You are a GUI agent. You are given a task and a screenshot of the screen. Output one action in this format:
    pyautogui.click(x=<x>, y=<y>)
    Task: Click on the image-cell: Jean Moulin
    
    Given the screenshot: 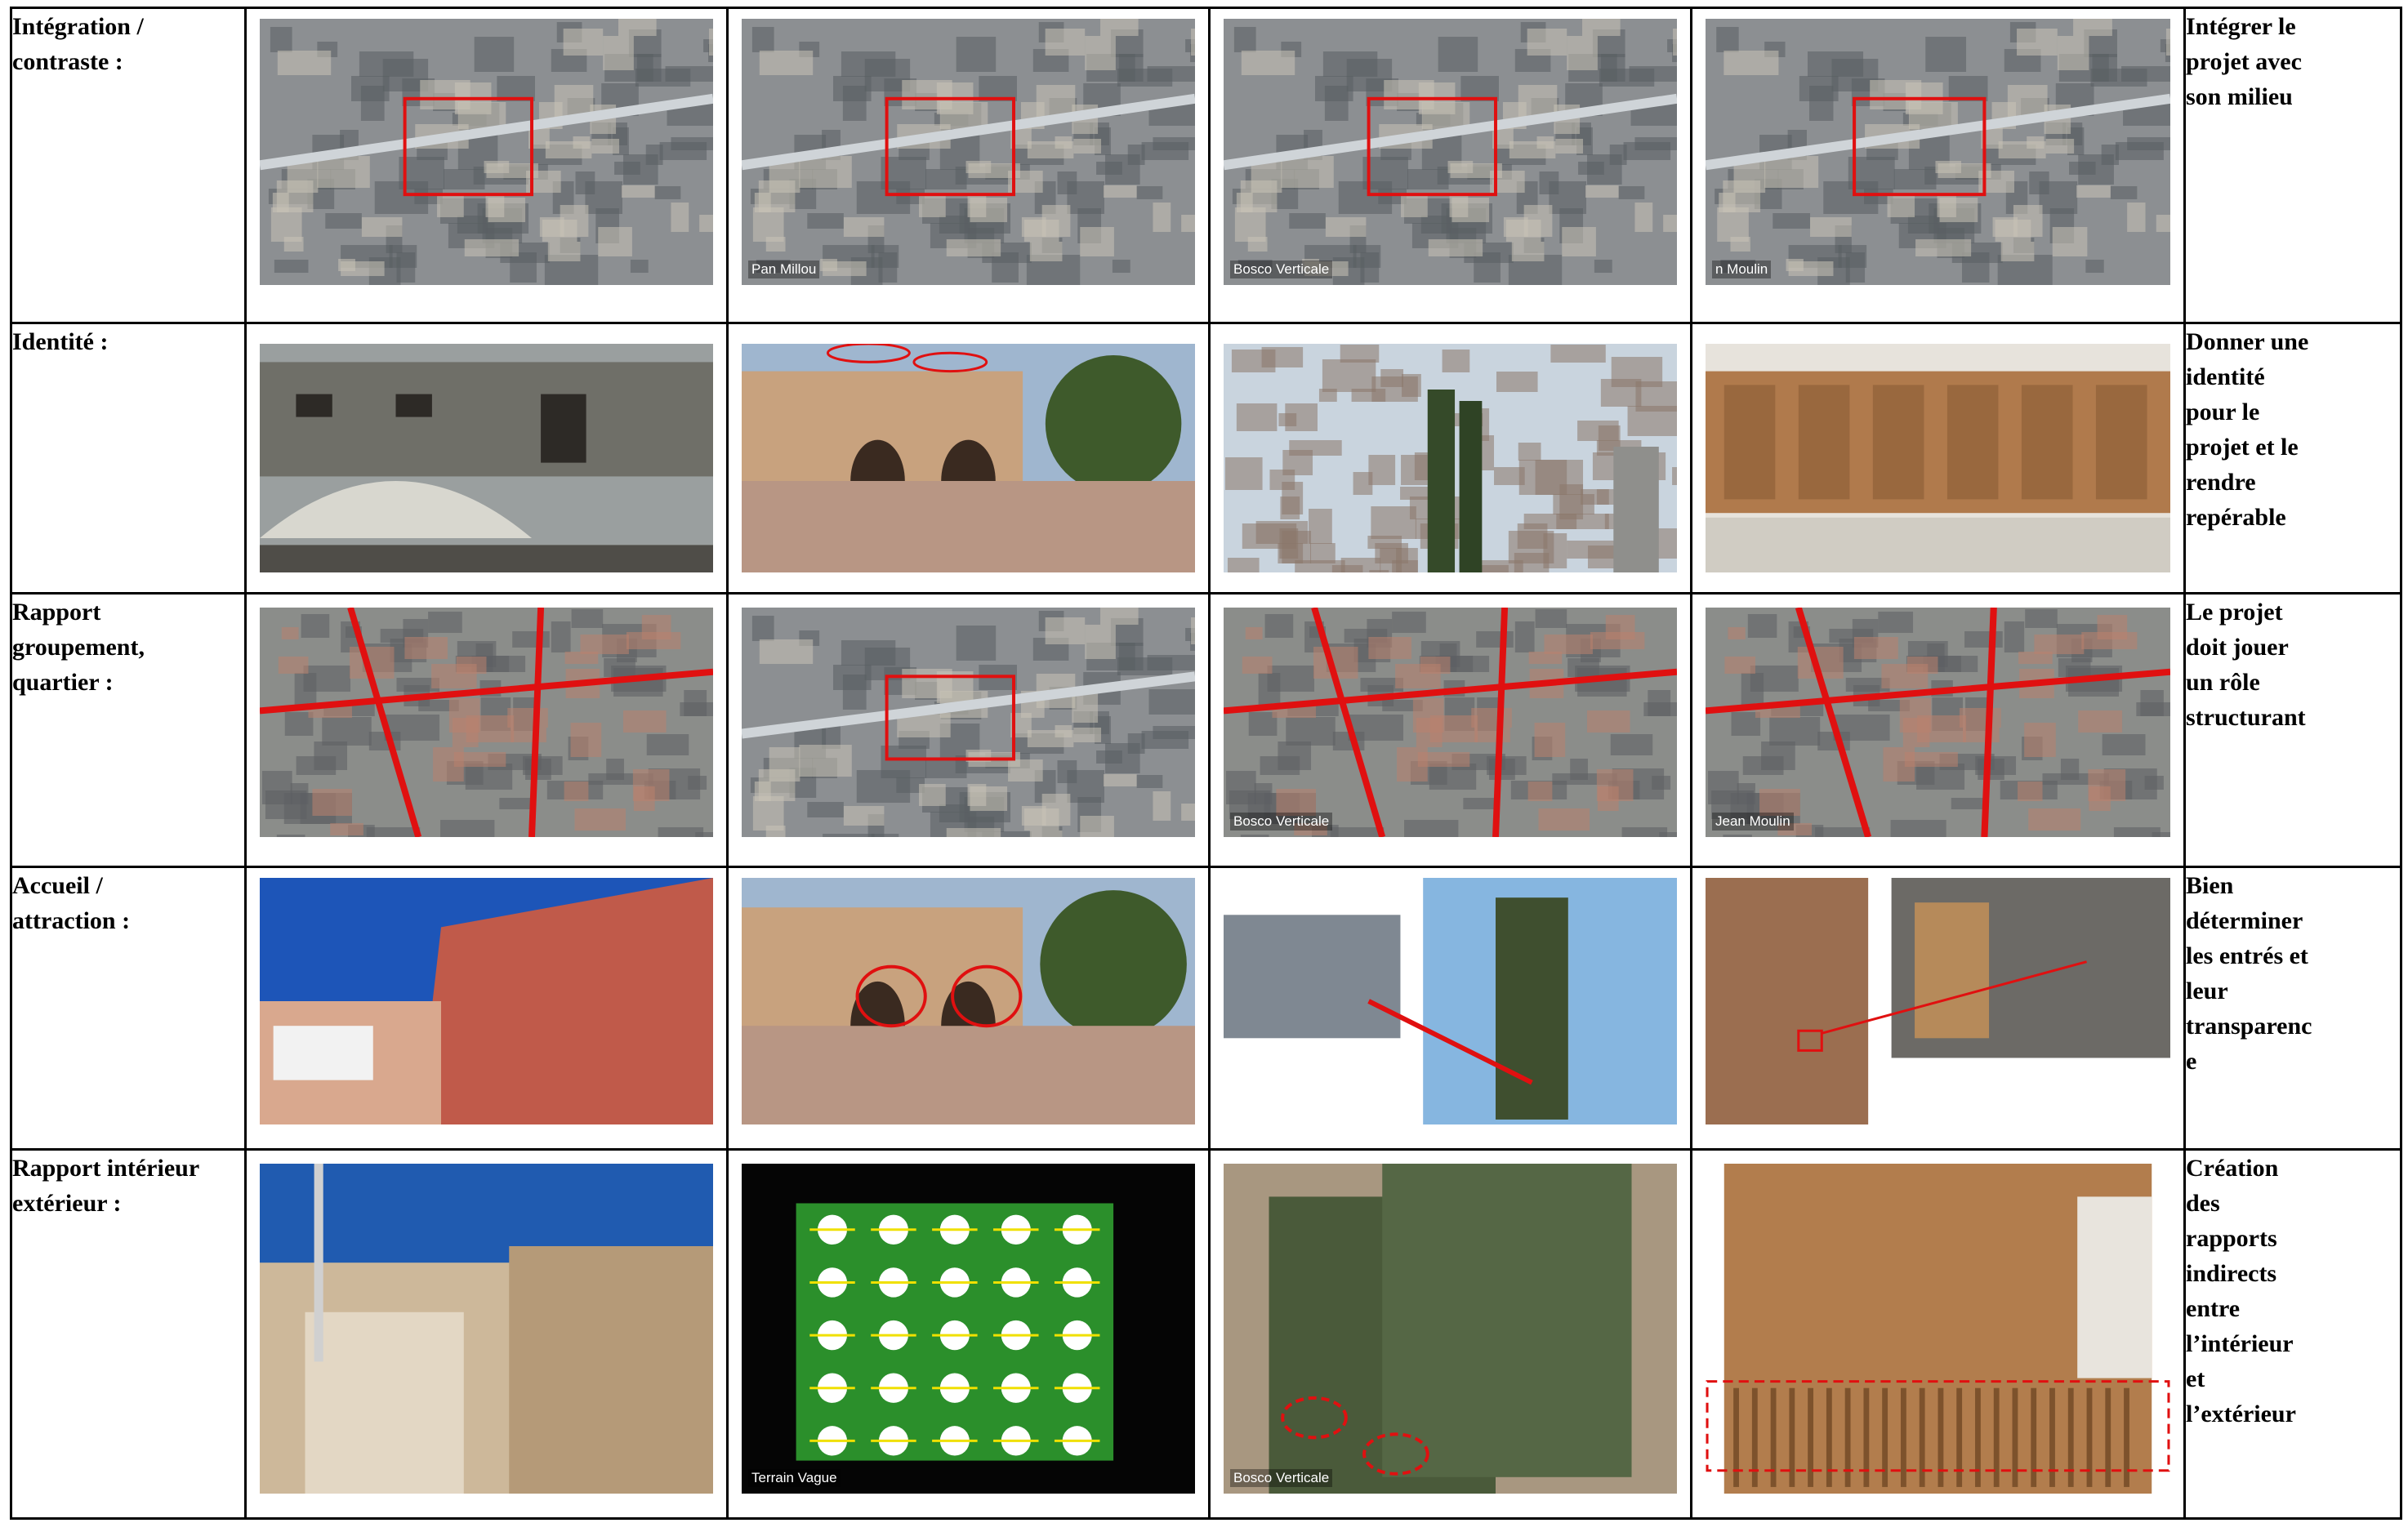 What is the action you would take?
    pyautogui.click(x=1938, y=730)
    